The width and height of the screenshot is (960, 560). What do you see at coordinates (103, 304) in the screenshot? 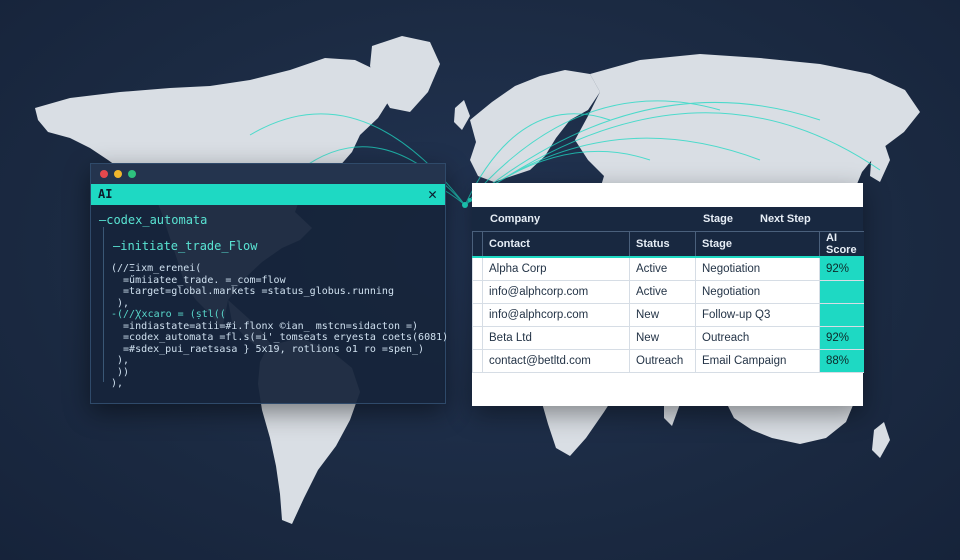
I see `indent-guide` at bounding box center [103, 304].